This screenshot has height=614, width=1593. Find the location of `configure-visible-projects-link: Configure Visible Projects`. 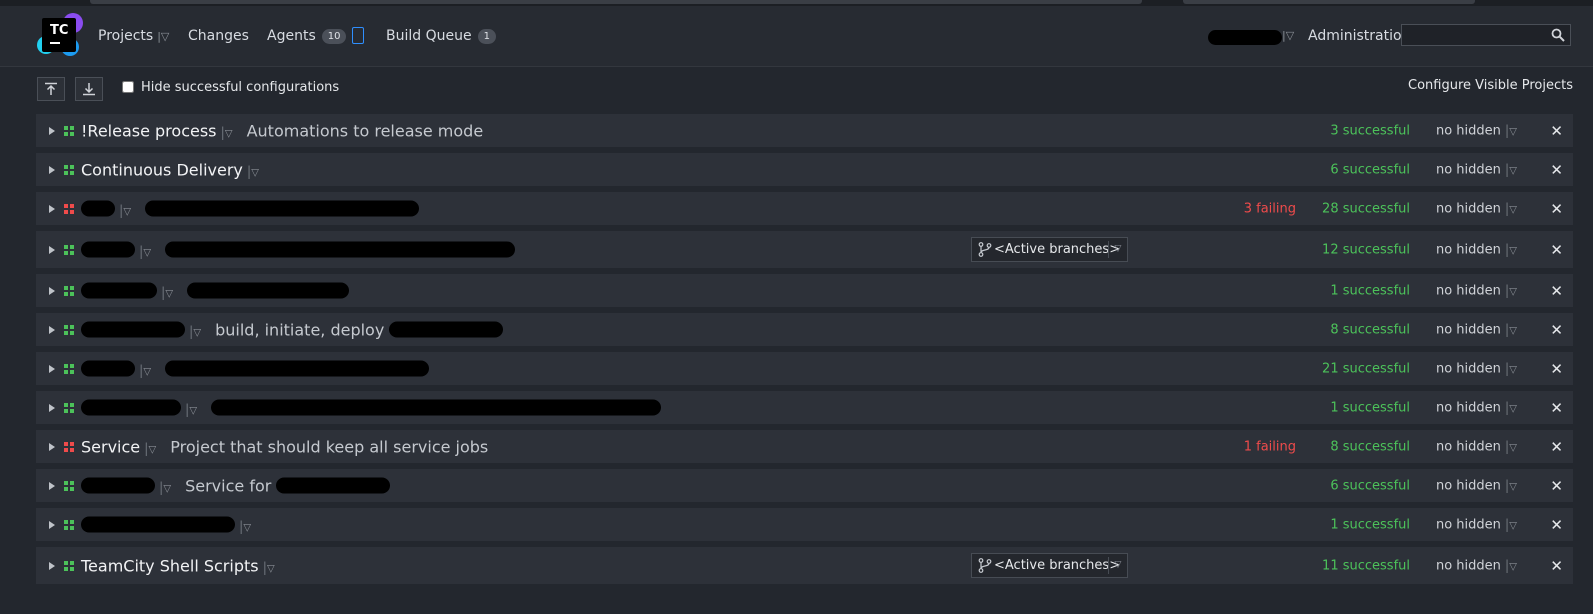

configure-visible-projects-link: Configure Visible Projects is located at coordinates (1490, 85).